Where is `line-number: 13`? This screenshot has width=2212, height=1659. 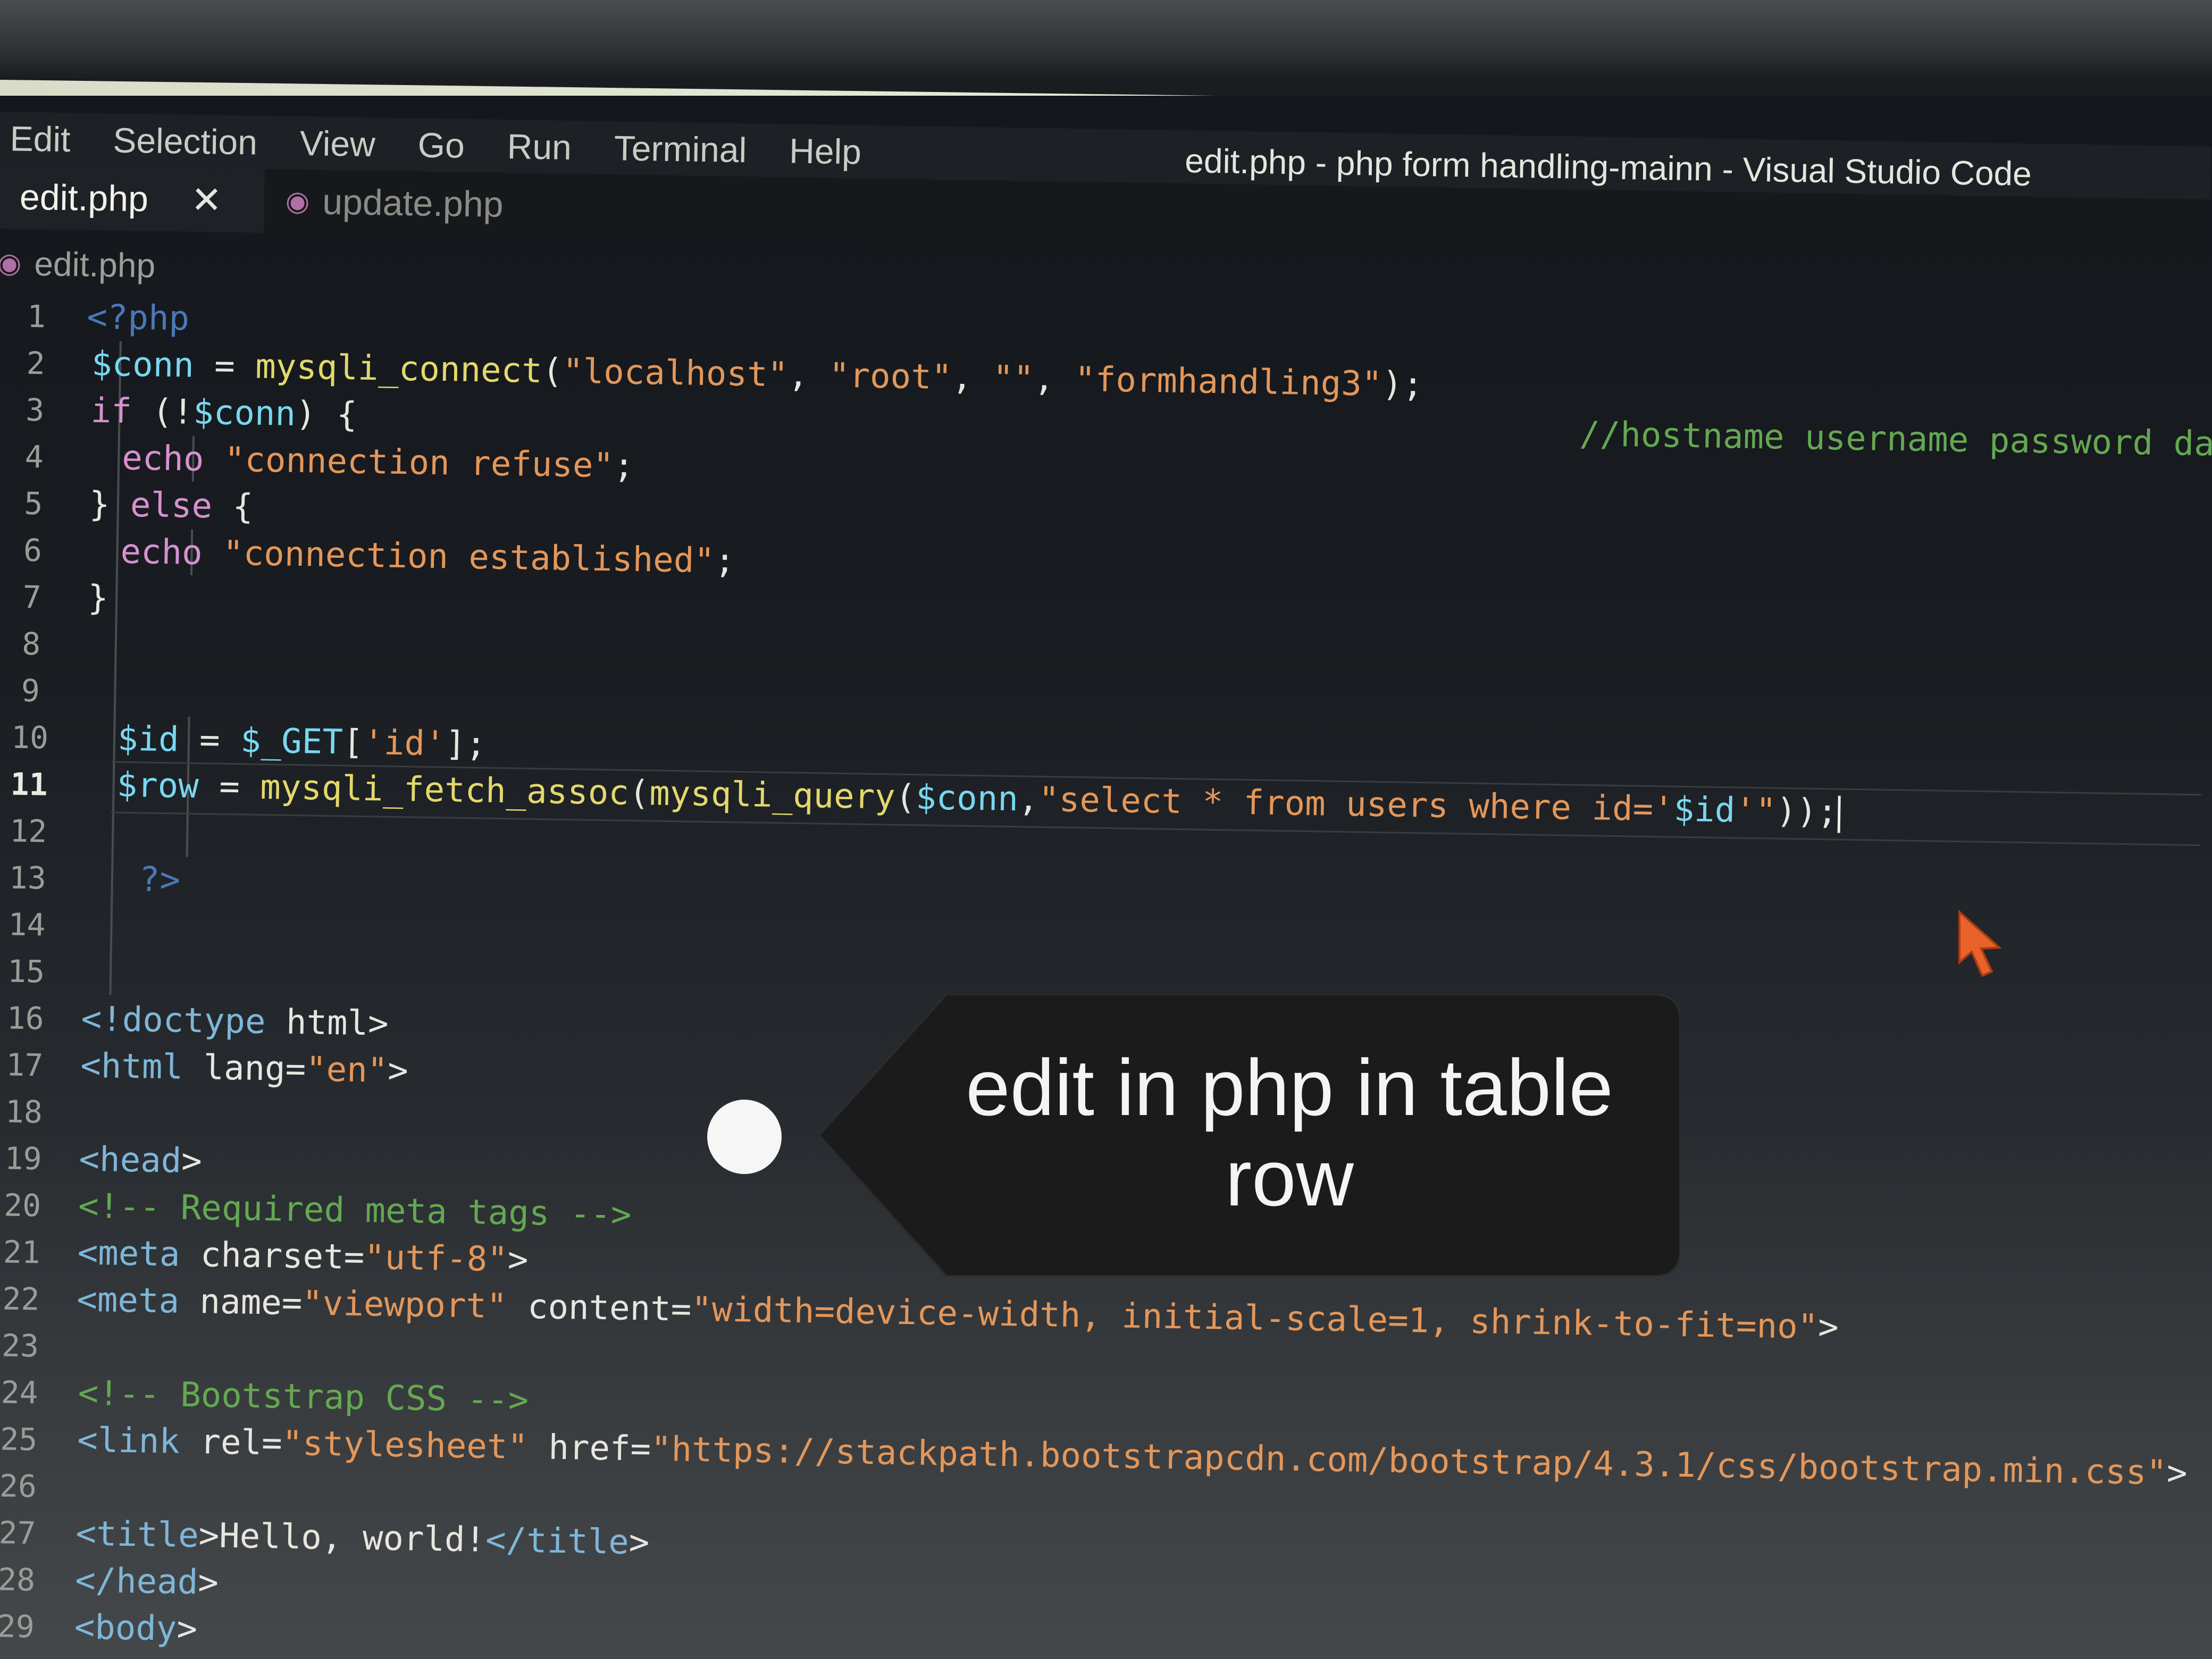
line-number: 13 is located at coordinates (28, 877).